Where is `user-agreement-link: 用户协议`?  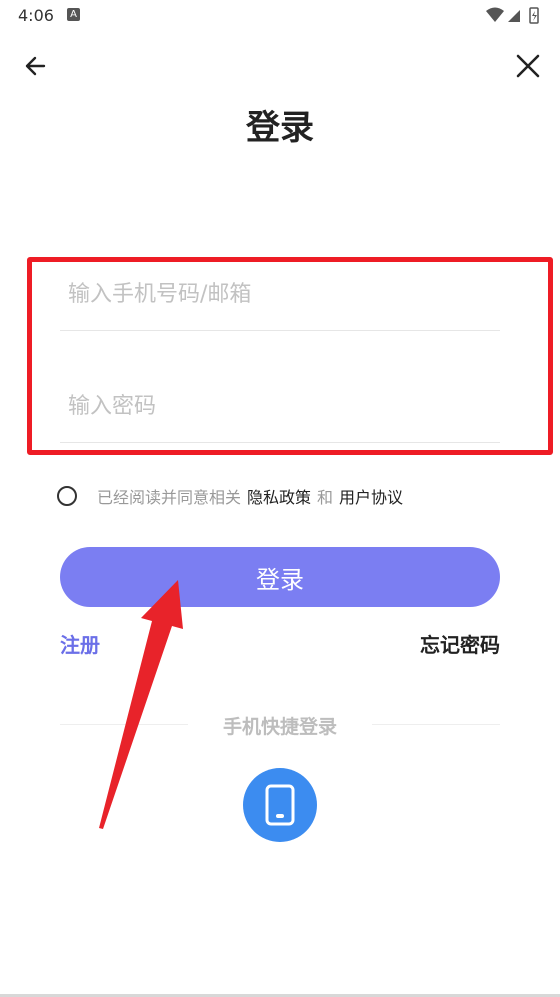 user-agreement-link: 用户协议 is located at coordinates (371, 496).